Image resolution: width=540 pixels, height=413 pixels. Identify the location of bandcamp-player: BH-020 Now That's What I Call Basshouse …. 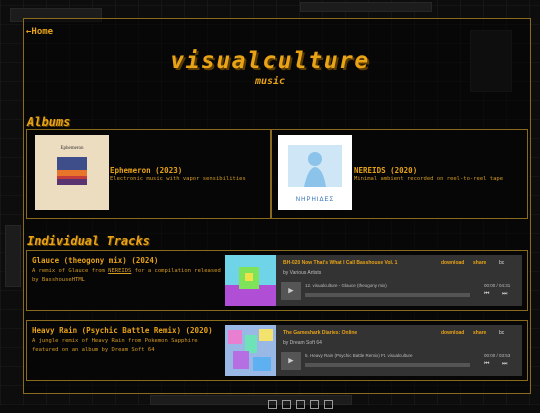
(373, 280).